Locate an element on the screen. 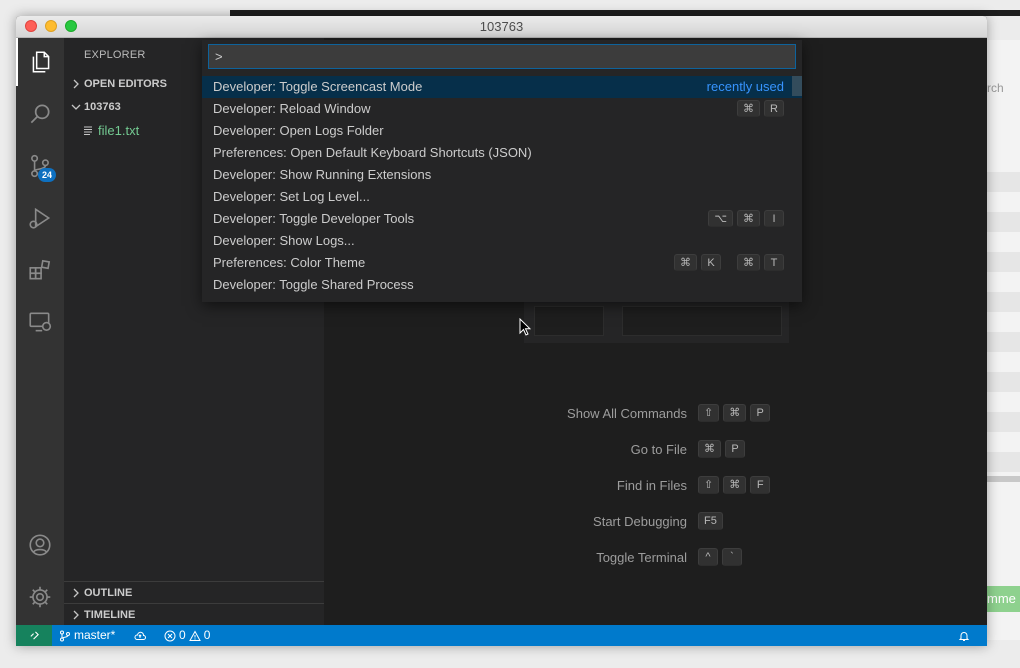 The height and width of the screenshot is (668, 1020). command-item: Developer: Reload Window ⌘ R is located at coordinates (502, 109).